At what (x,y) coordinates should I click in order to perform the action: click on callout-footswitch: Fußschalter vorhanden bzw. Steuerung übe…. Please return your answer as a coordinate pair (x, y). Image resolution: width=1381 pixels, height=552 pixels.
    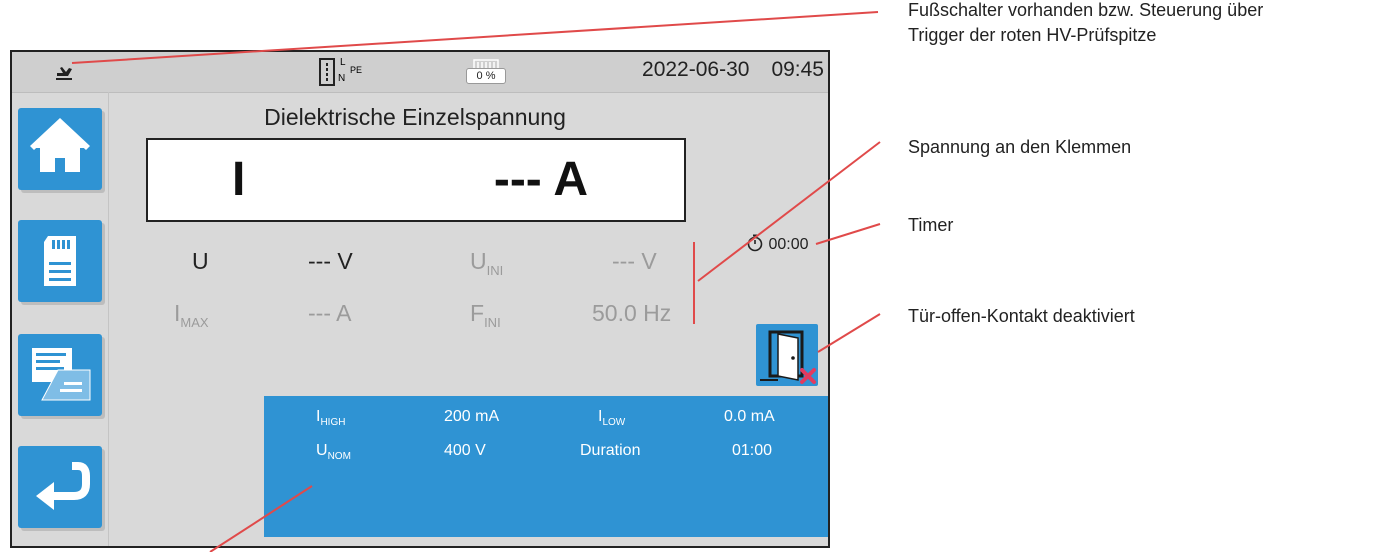
    Looking at the image, I should click on (1085, 23).